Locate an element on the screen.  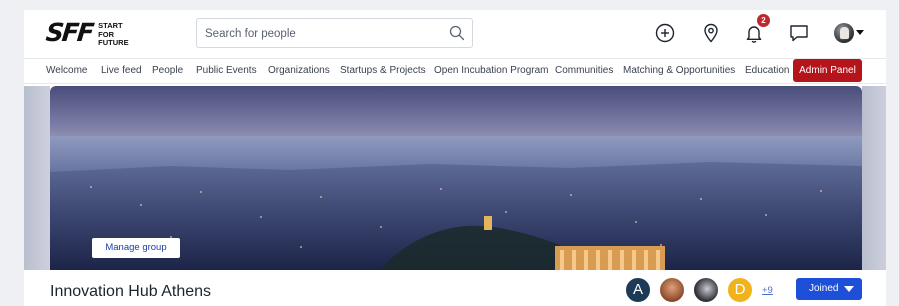
member-initial: D is located at coordinates (740, 289).